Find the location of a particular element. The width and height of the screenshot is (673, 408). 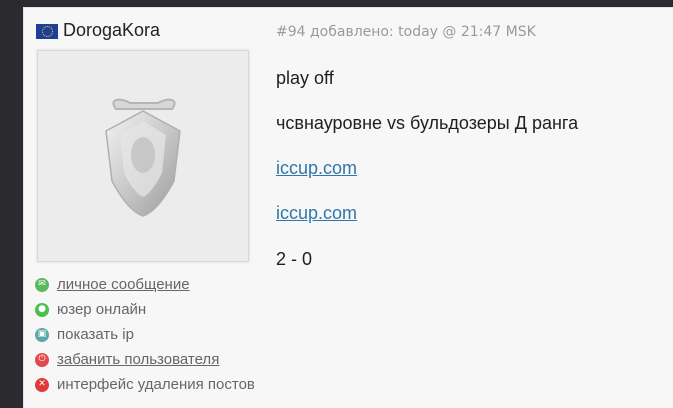

post-link-1: iccup.com is located at coordinates (316, 168).